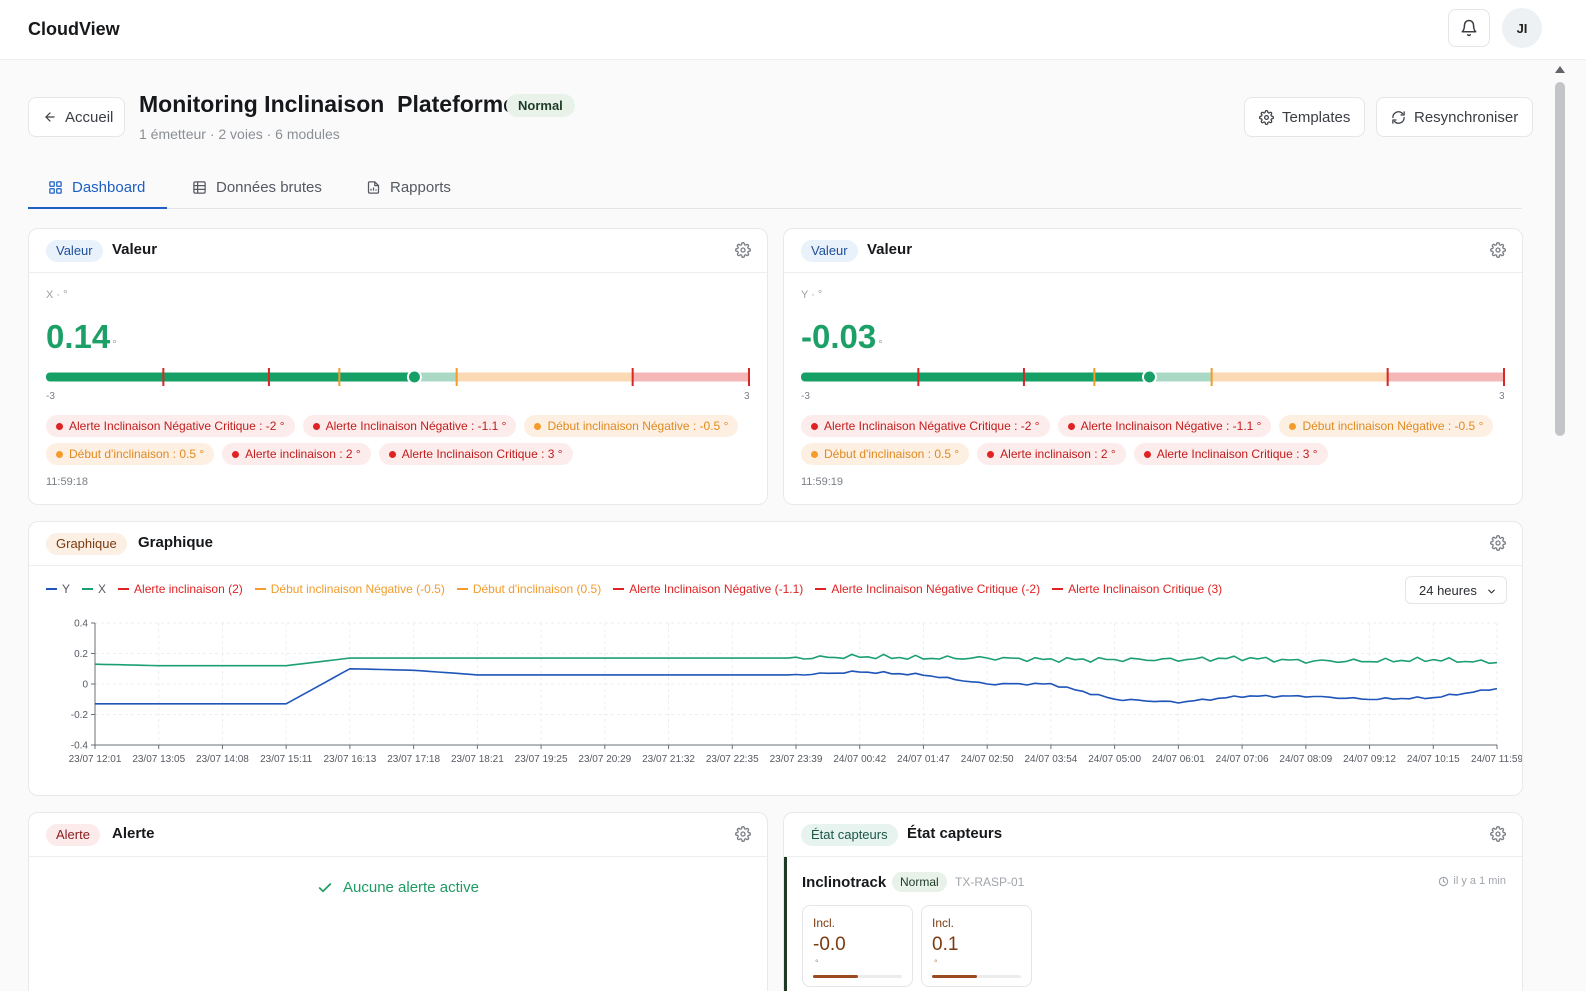  What do you see at coordinates (1560, 525) in the screenshot?
I see `page-scrollbar` at bounding box center [1560, 525].